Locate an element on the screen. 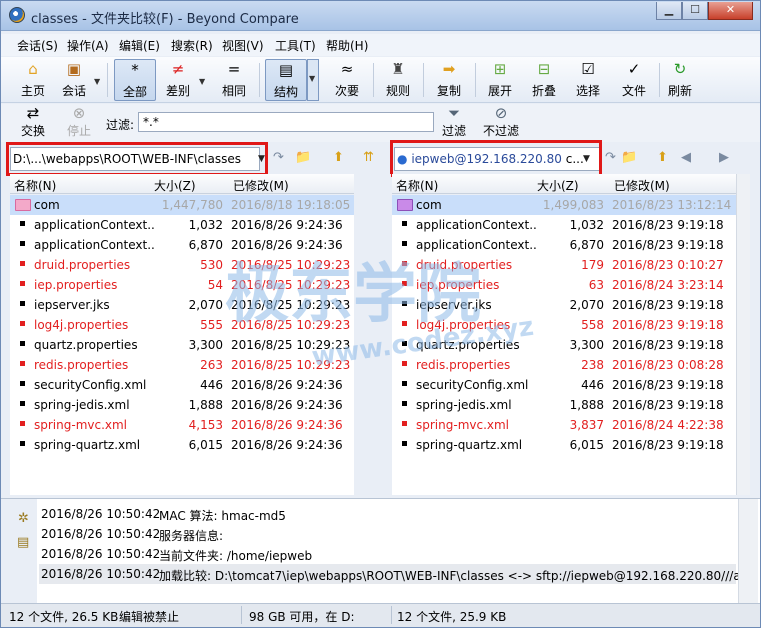  diffs-dropdown-icon: ▼ is located at coordinates (202, 81).